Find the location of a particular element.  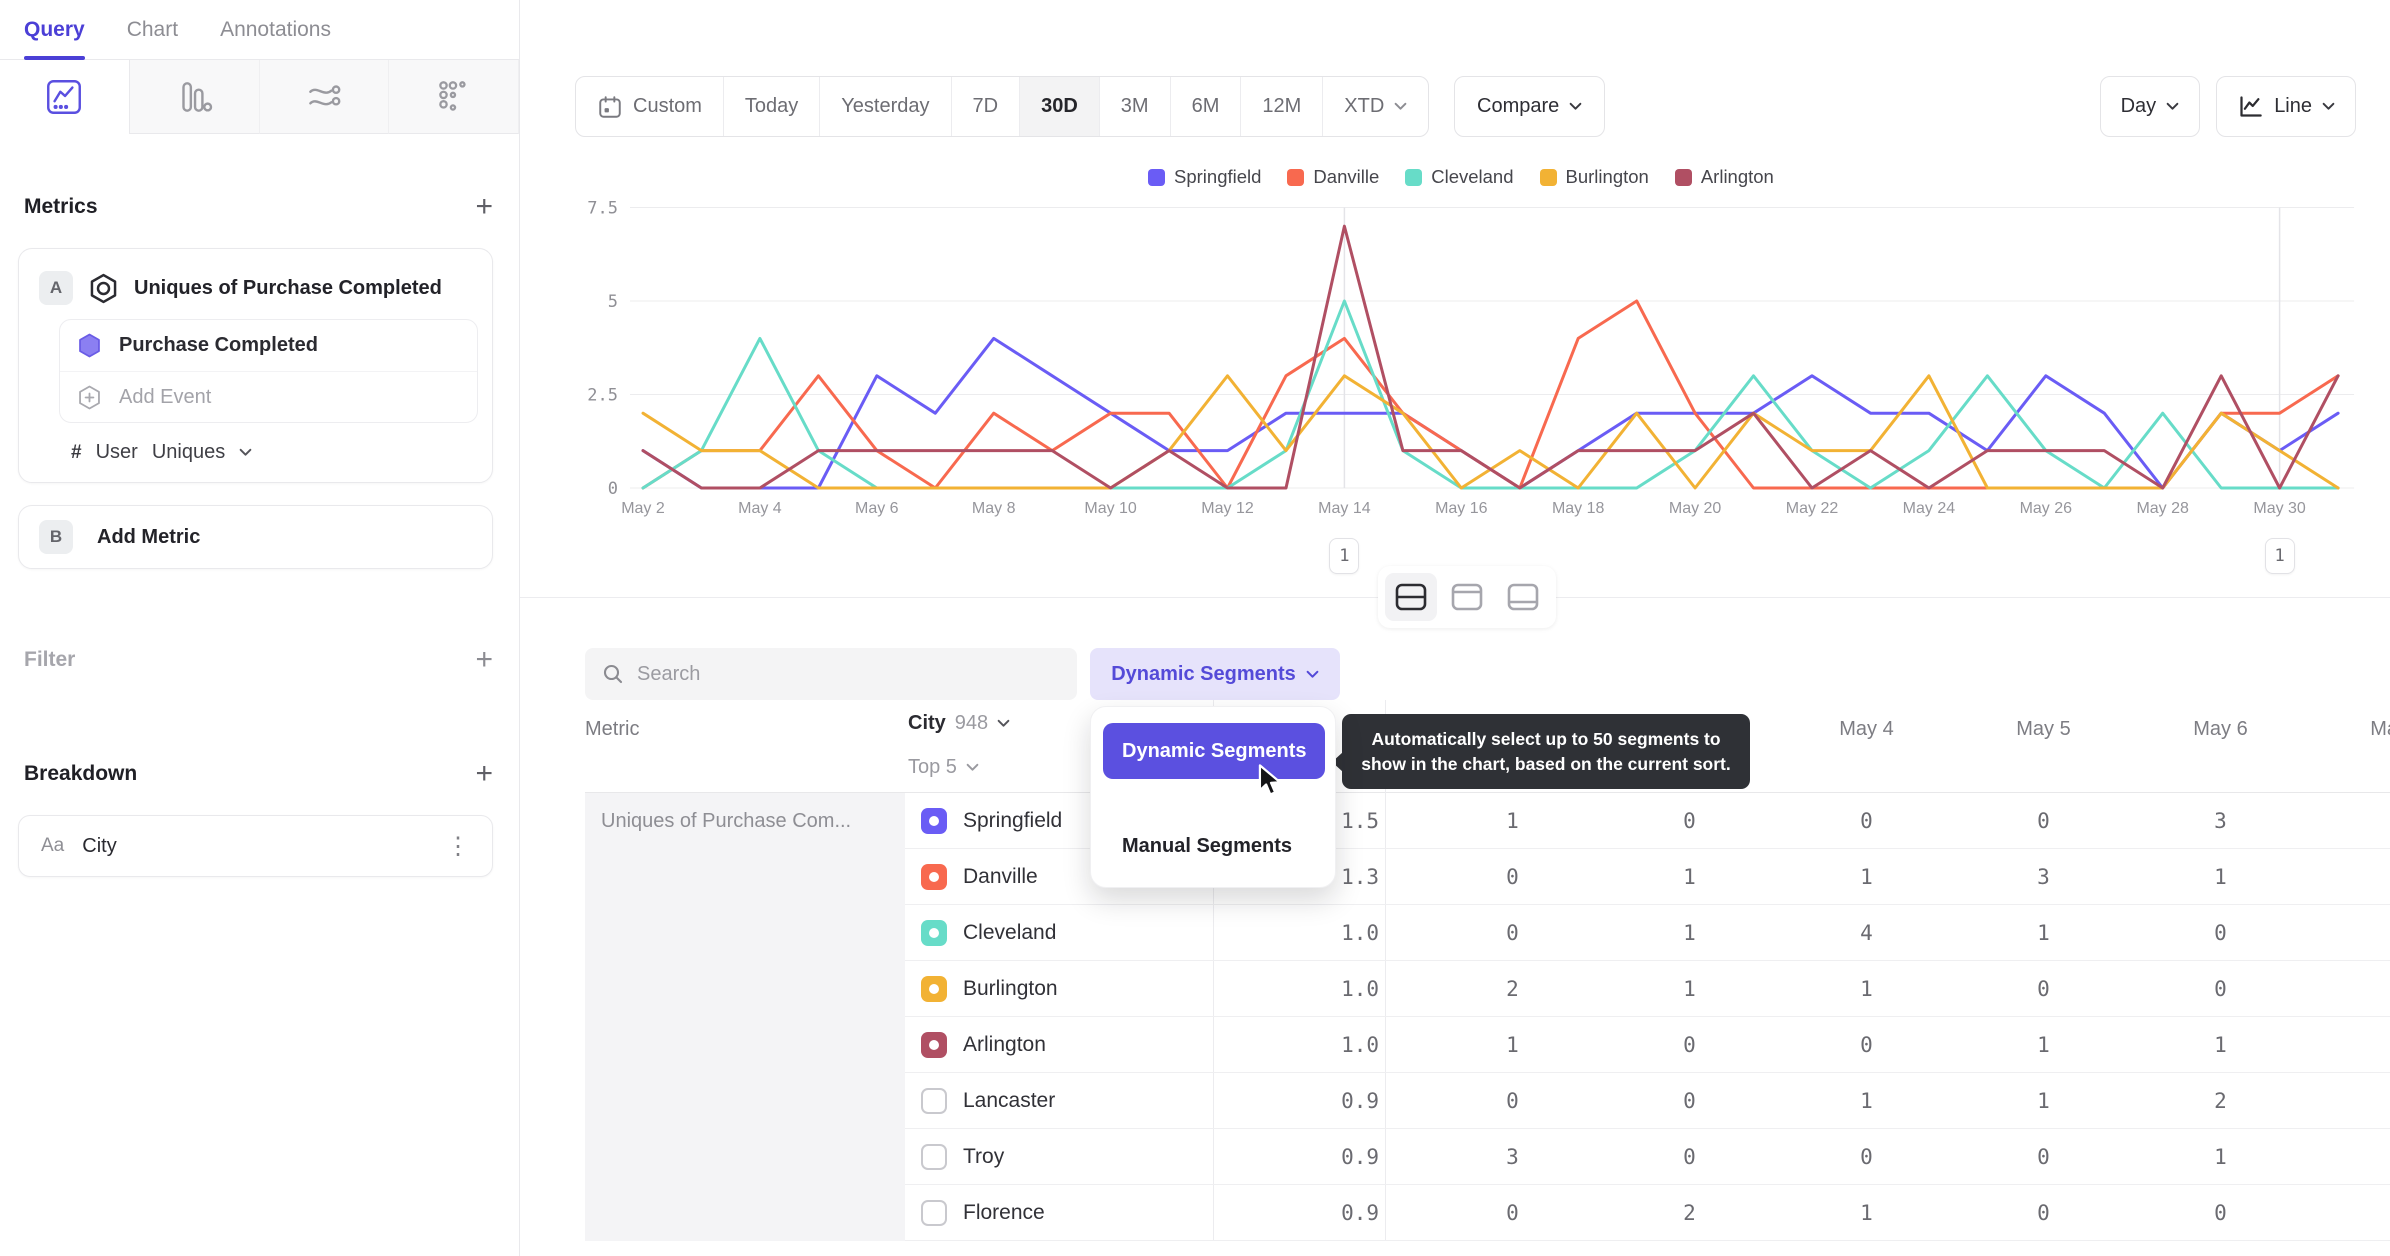

mouse-cursor is located at coordinates (1270, 780).